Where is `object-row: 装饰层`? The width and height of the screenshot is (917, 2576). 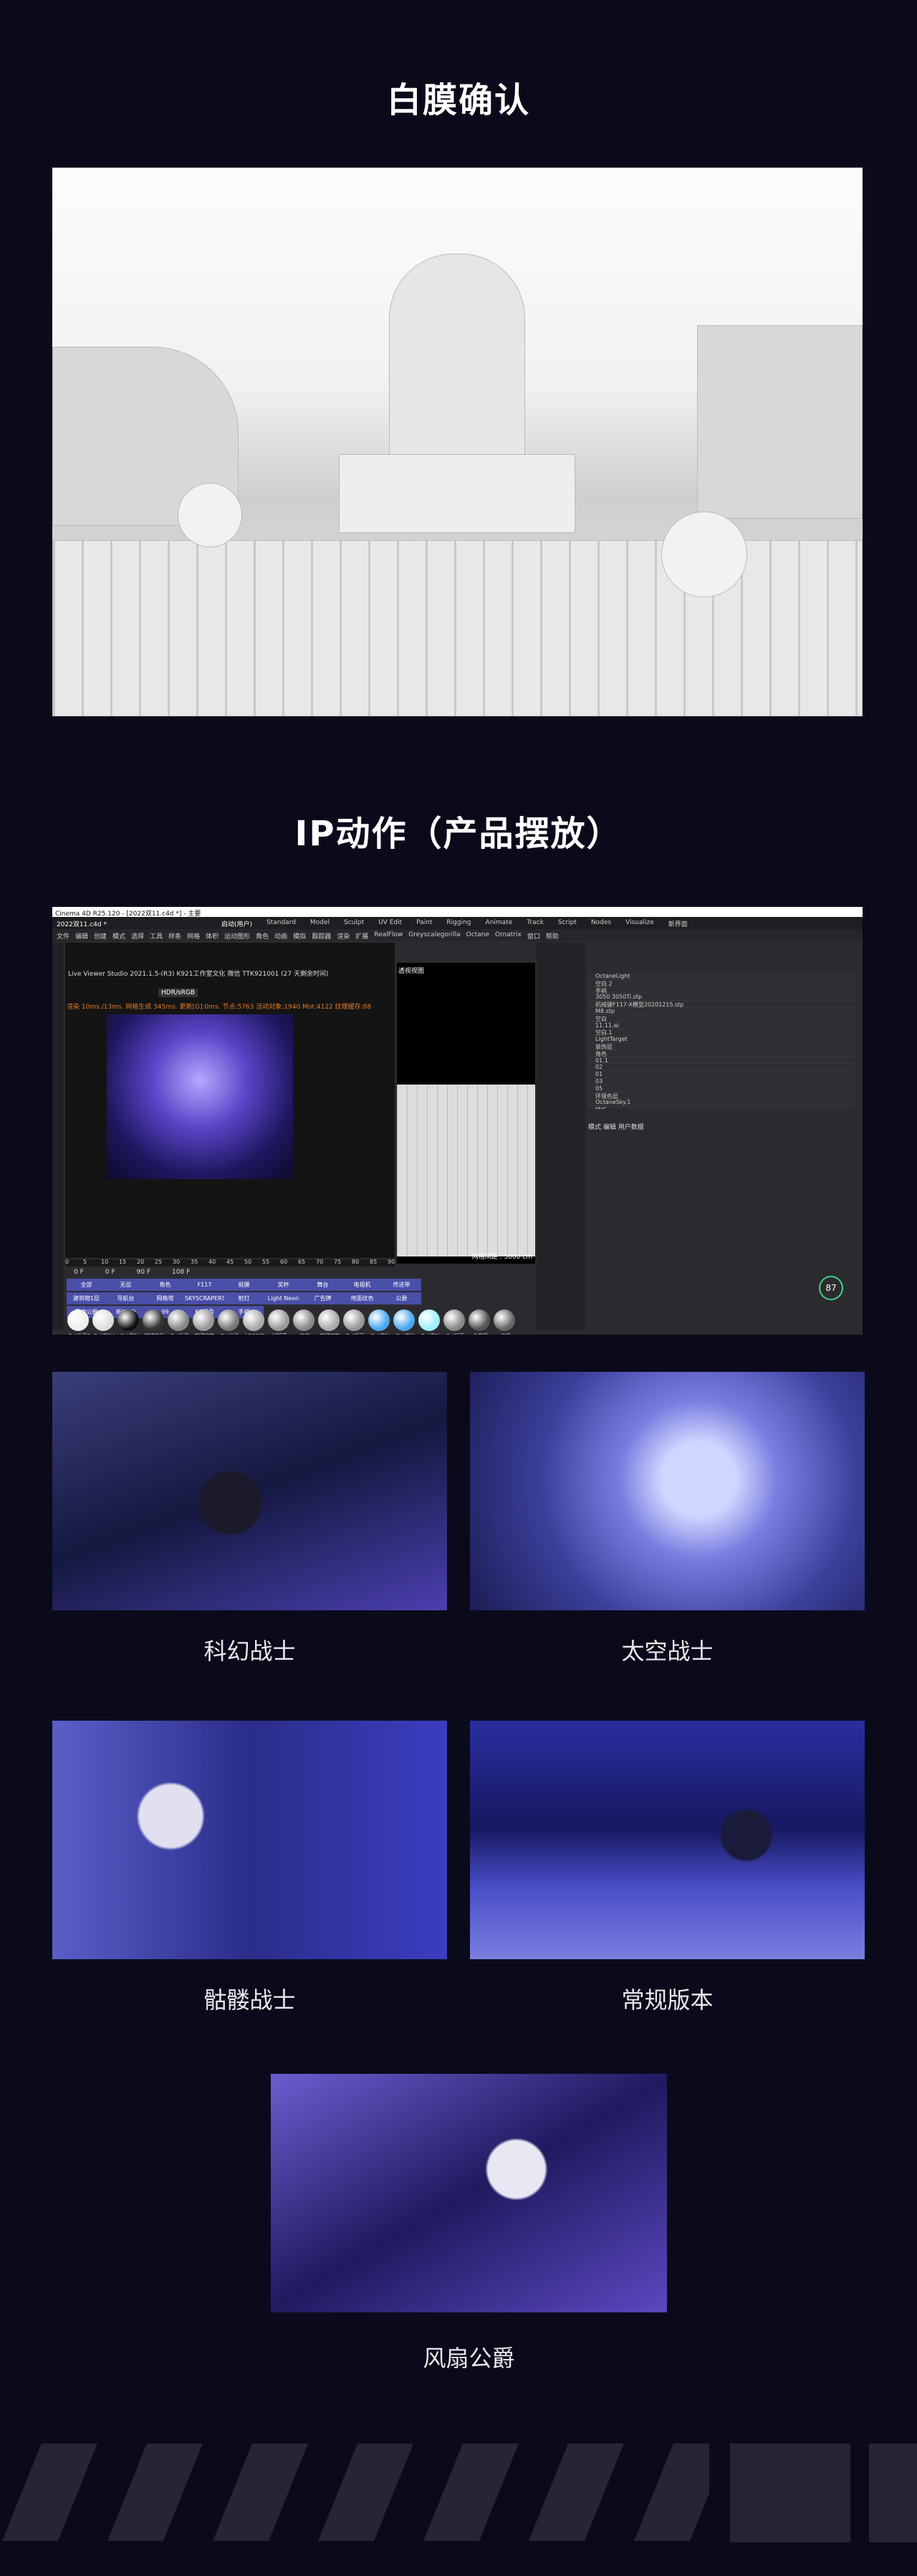
object-row: 装饰层 is located at coordinates (721, 1047).